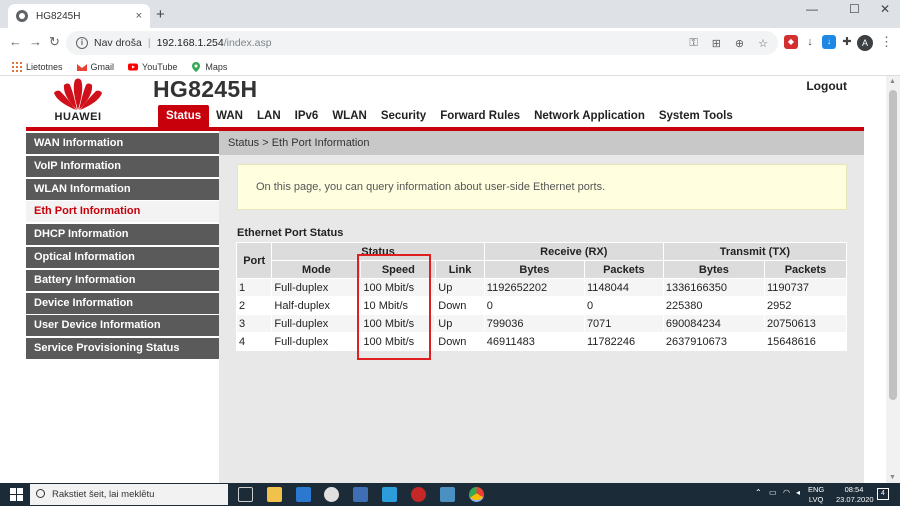 This screenshot has width=900, height=506. I want to click on star-icon: ☆, so click(763, 43).